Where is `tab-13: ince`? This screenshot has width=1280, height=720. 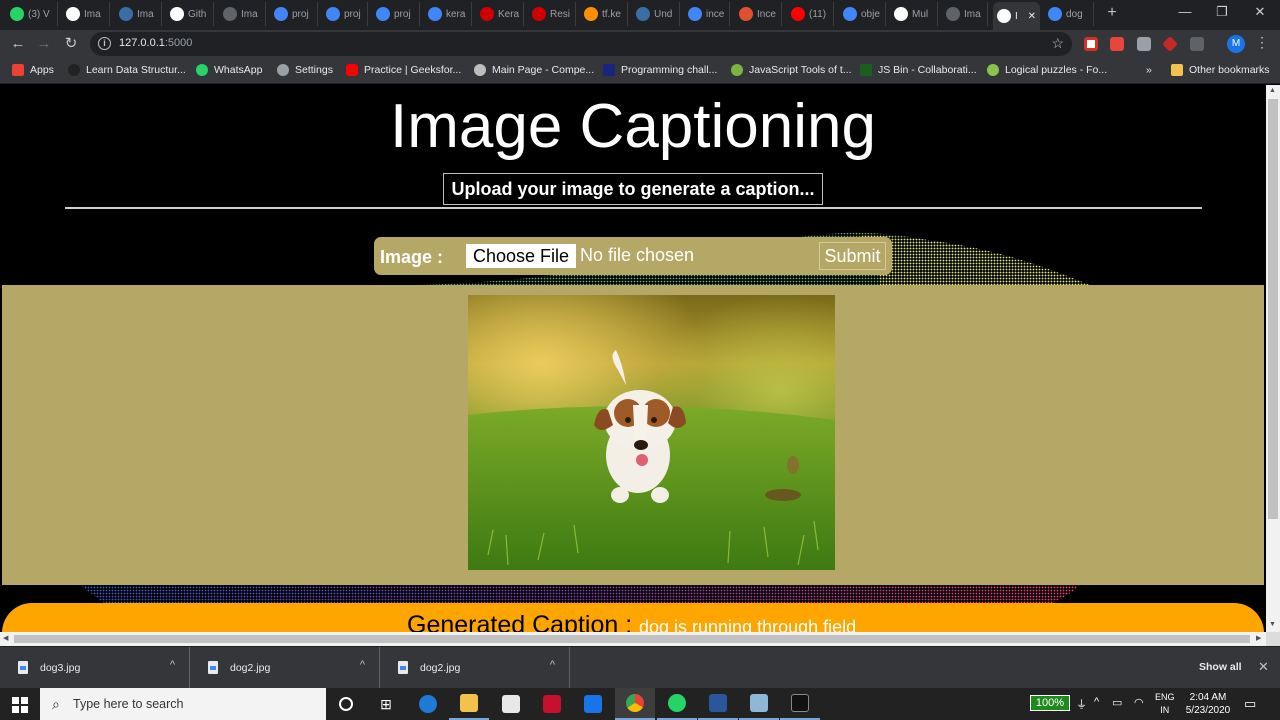
tab-13: ince is located at coordinates (707, 14).